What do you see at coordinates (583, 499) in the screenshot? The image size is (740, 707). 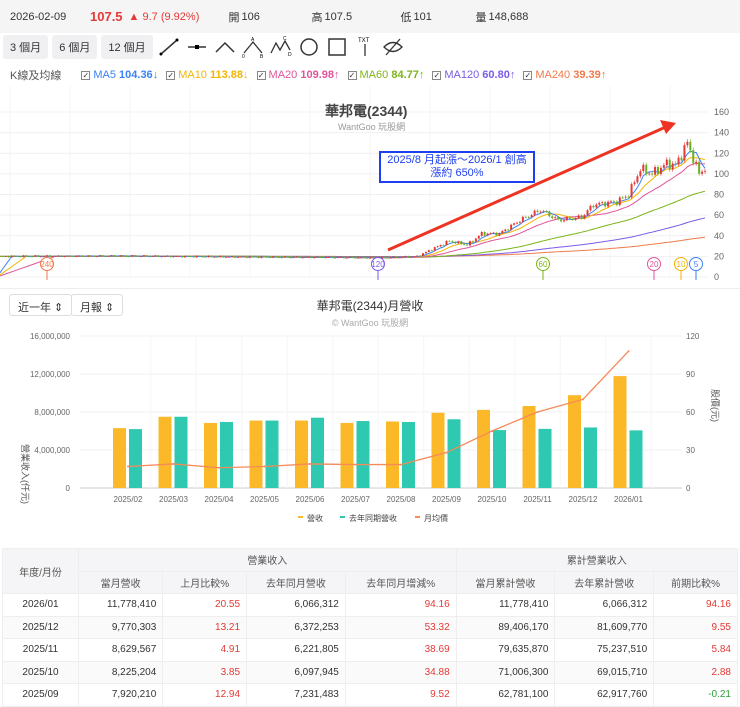 I see `x-tick-label: 2025/12` at bounding box center [583, 499].